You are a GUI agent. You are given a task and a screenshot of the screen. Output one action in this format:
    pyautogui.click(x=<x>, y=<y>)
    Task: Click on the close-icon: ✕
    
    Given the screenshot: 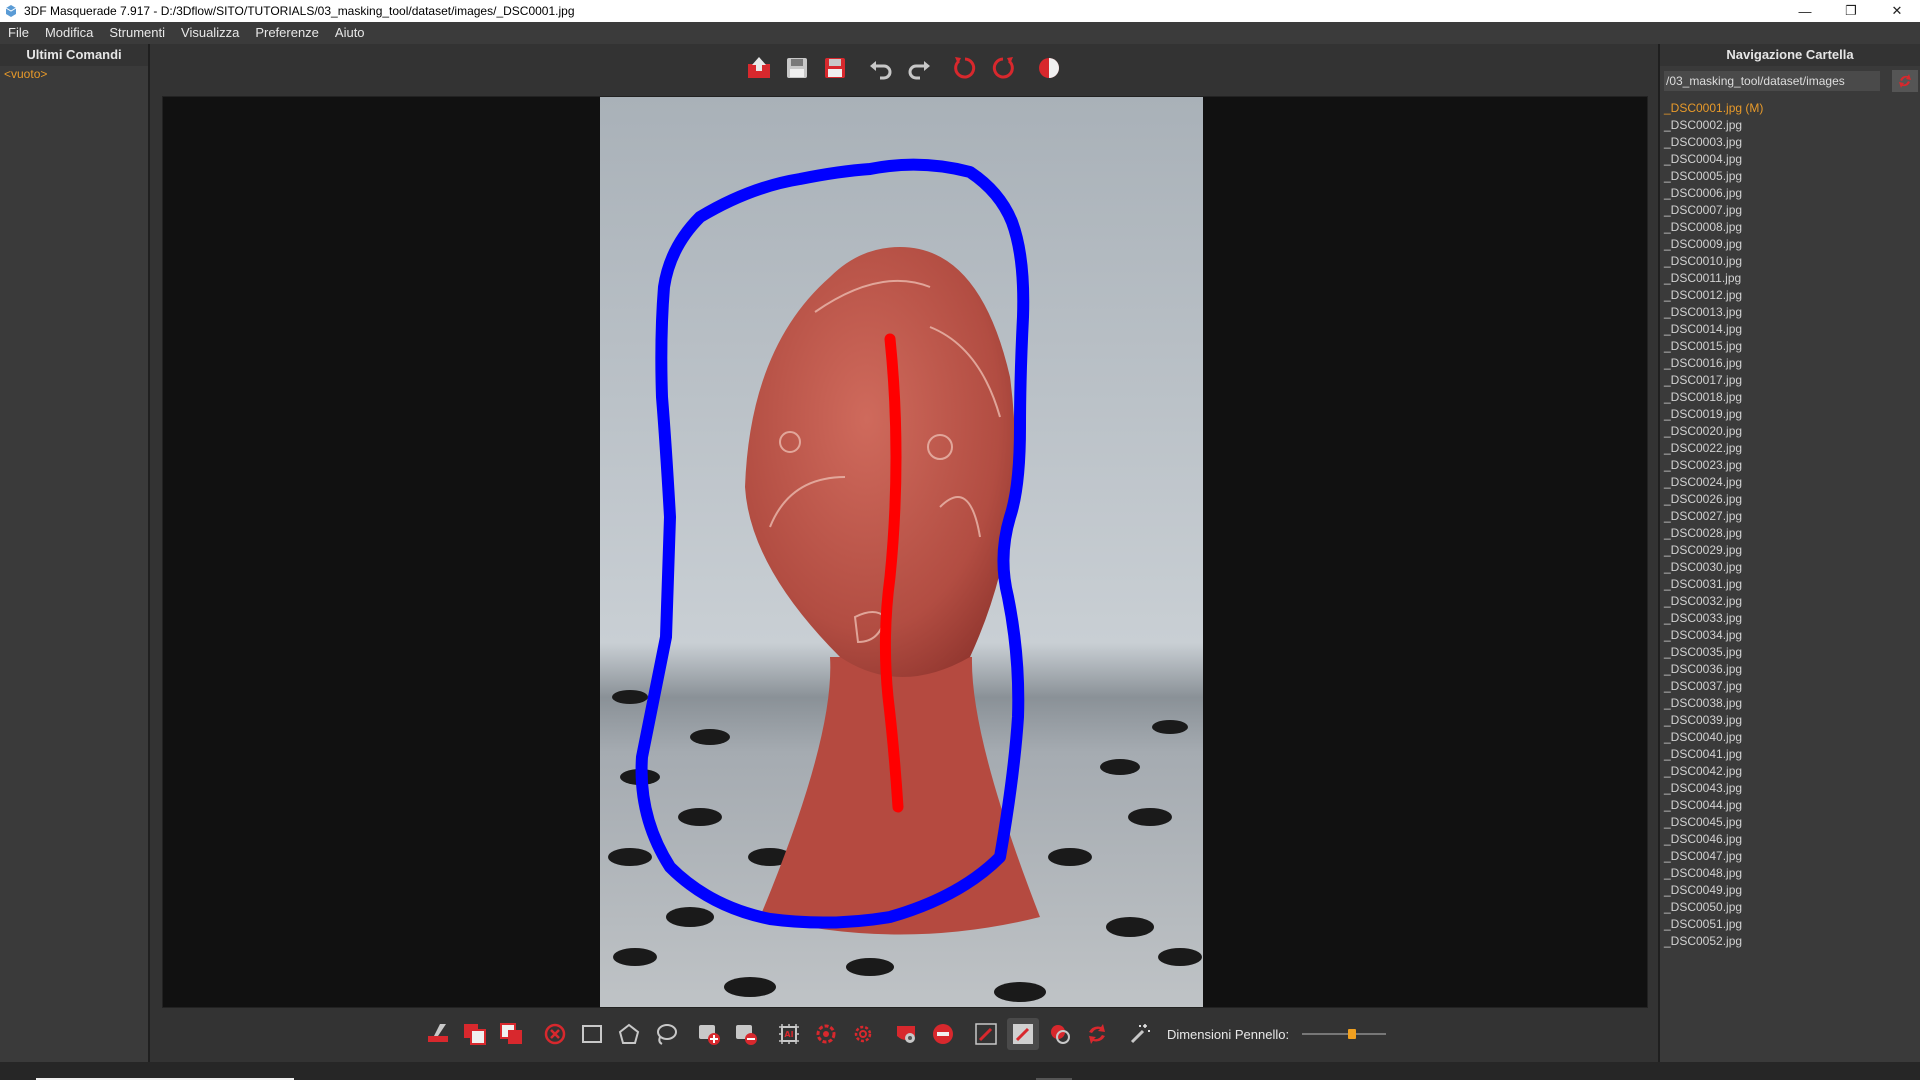 What is the action you would take?
    pyautogui.click(x=1897, y=11)
    